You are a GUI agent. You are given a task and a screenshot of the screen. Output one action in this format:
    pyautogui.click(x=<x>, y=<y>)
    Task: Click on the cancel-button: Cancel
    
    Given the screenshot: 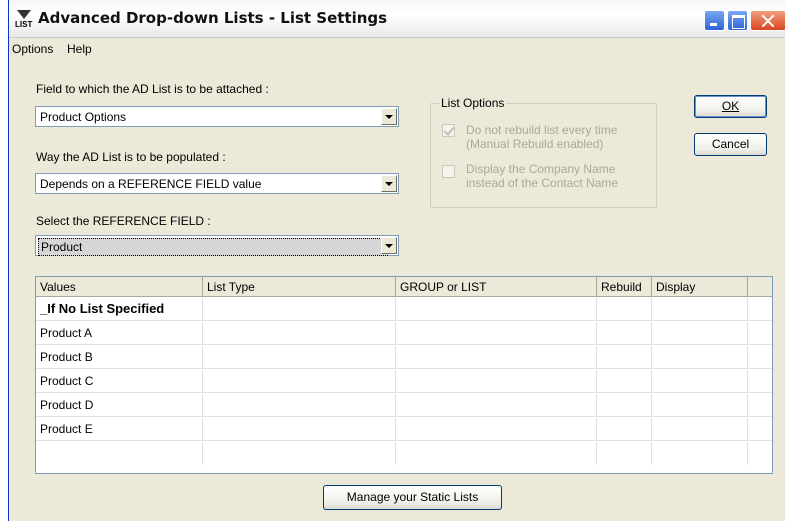 What is the action you would take?
    pyautogui.click(x=730, y=144)
    